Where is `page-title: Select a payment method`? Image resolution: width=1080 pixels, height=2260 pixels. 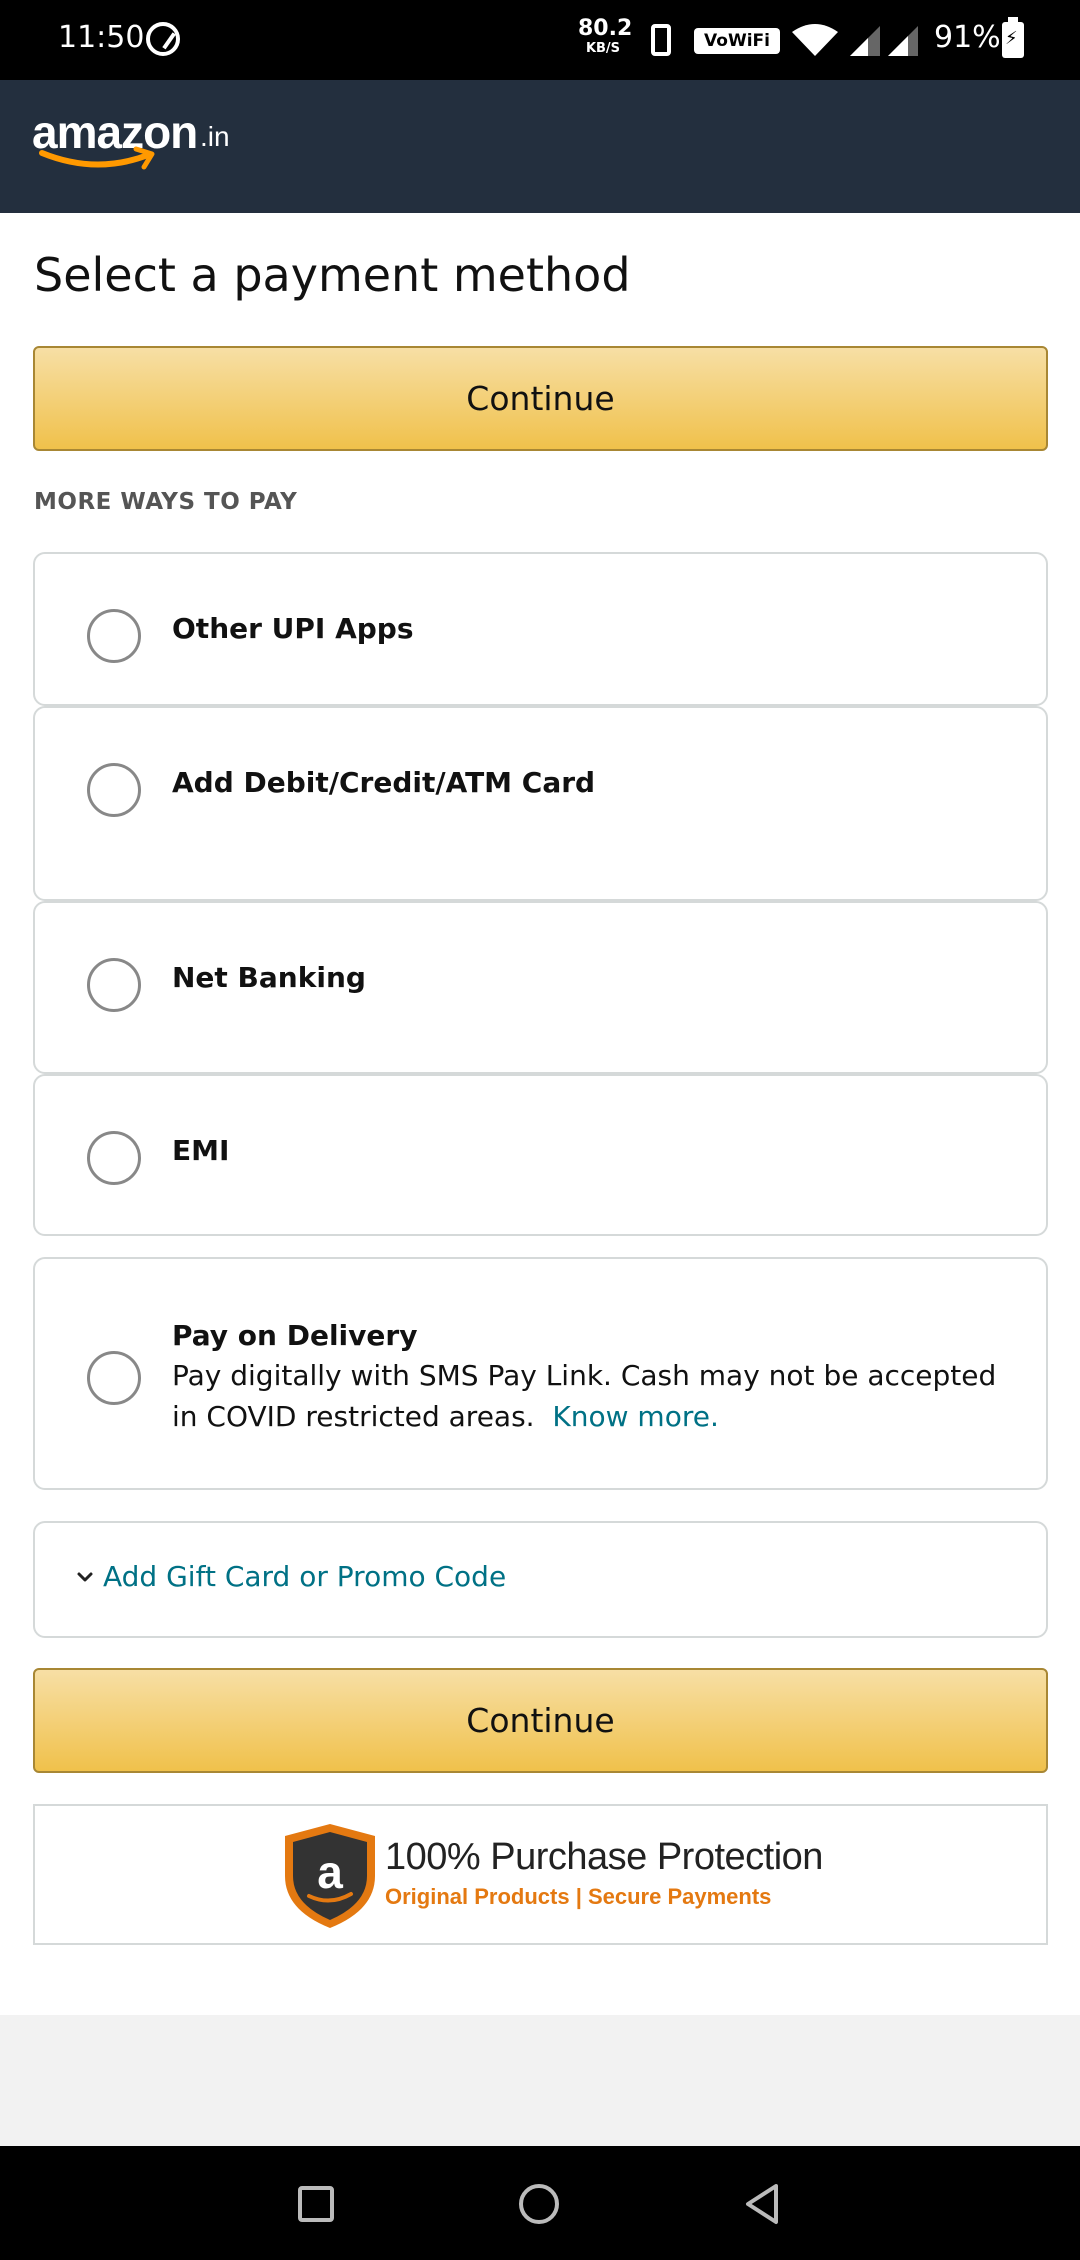
page-title: Select a payment method is located at coordinates (332, 275).